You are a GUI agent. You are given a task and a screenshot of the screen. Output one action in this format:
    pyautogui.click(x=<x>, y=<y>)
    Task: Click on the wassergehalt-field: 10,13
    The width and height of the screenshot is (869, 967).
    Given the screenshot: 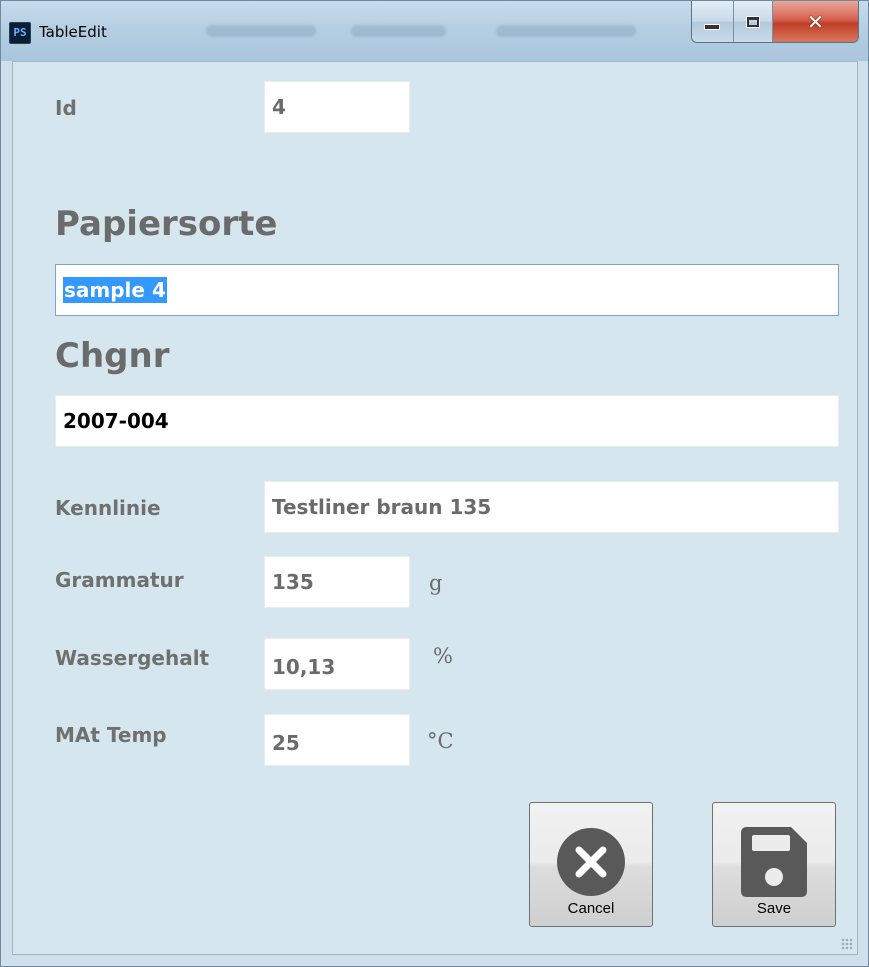 What is the action you would take?
    pyautogui.click(x=337, y=664)
    